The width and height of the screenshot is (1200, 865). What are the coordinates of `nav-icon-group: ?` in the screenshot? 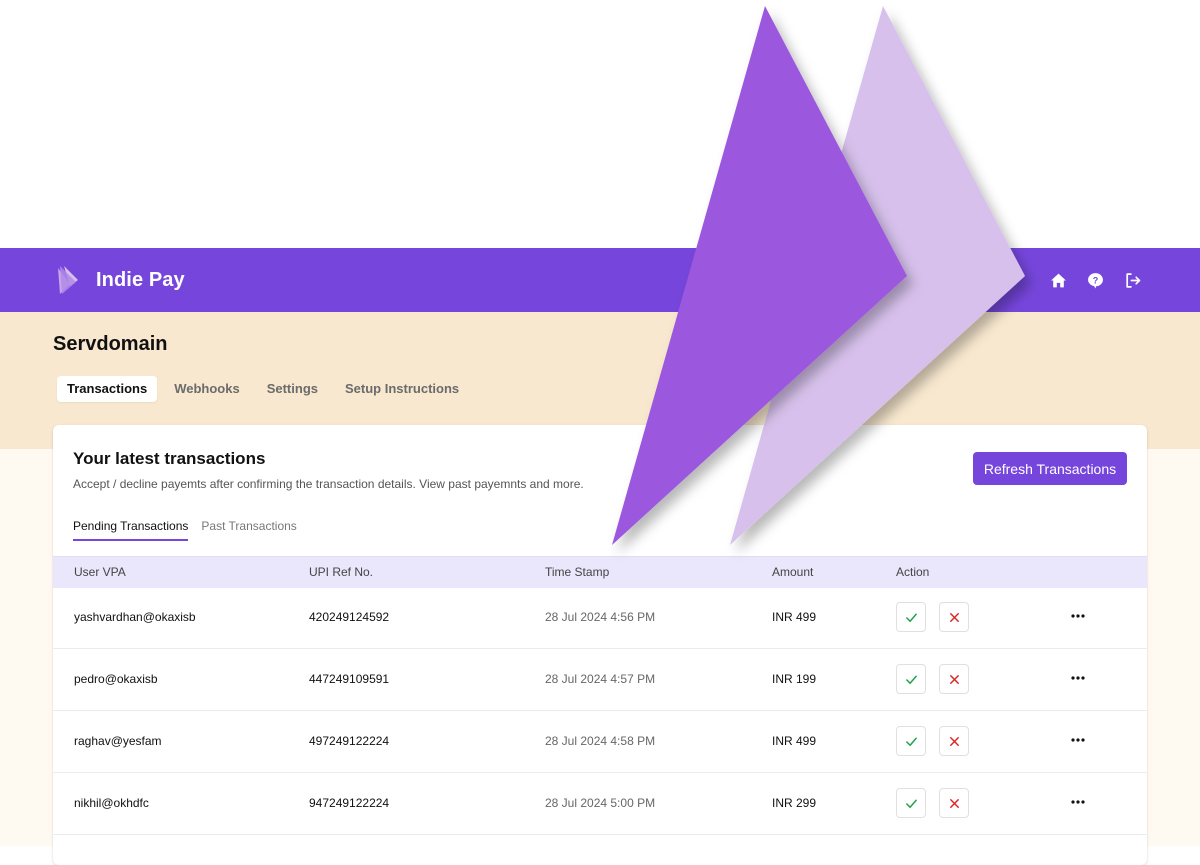 It's located at (1095, 280).